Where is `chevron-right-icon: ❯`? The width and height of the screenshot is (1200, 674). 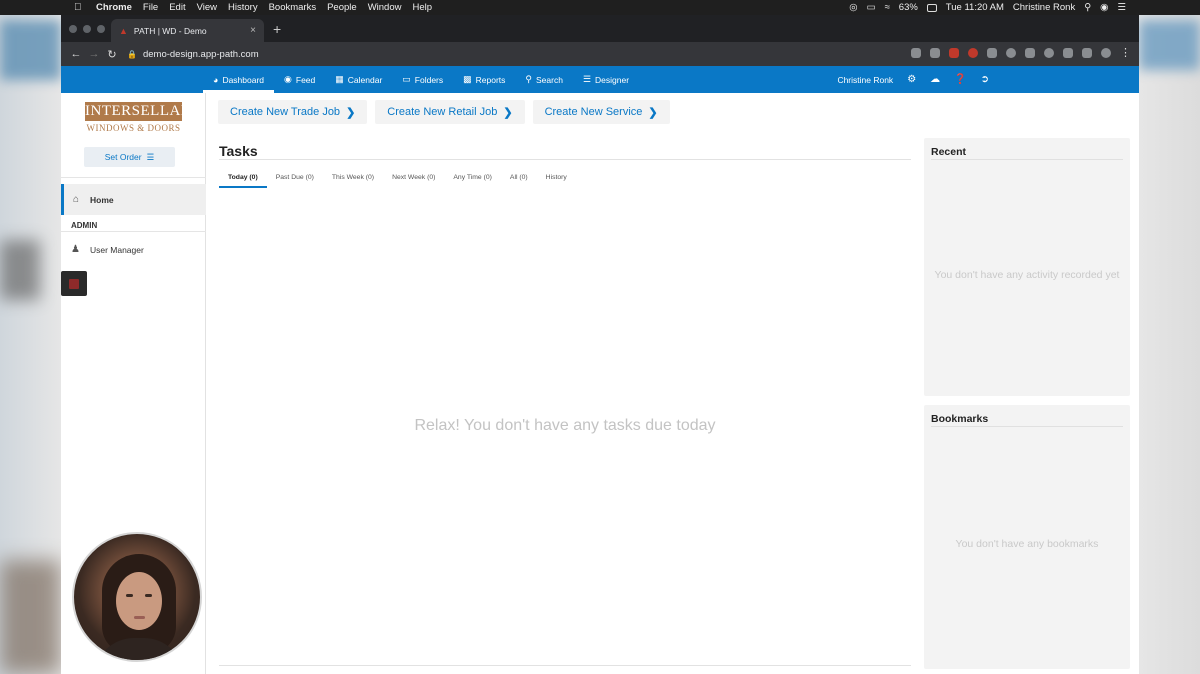
chevron-right-icon: ❯ is located at coordinates (351, 112).